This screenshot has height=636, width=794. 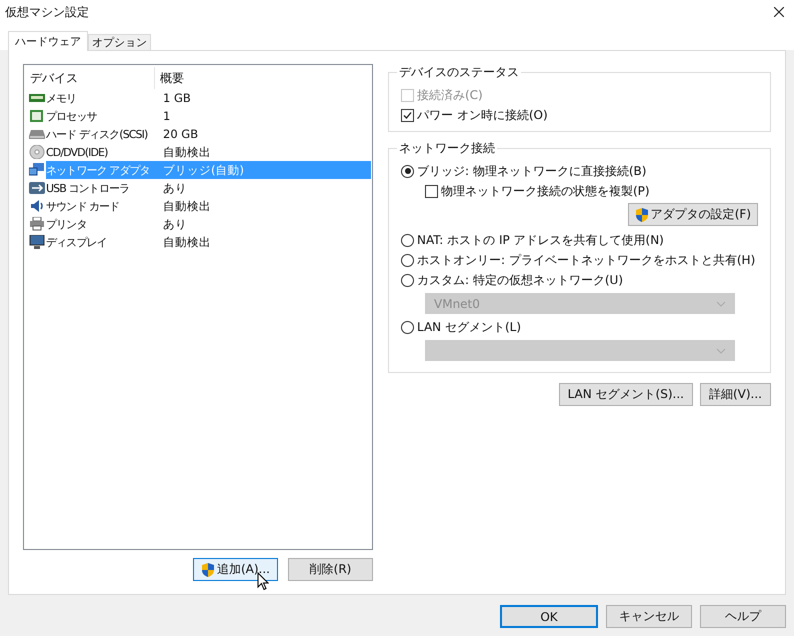 I want to click on tab: ハードウェア, so click(x=48, y=41).